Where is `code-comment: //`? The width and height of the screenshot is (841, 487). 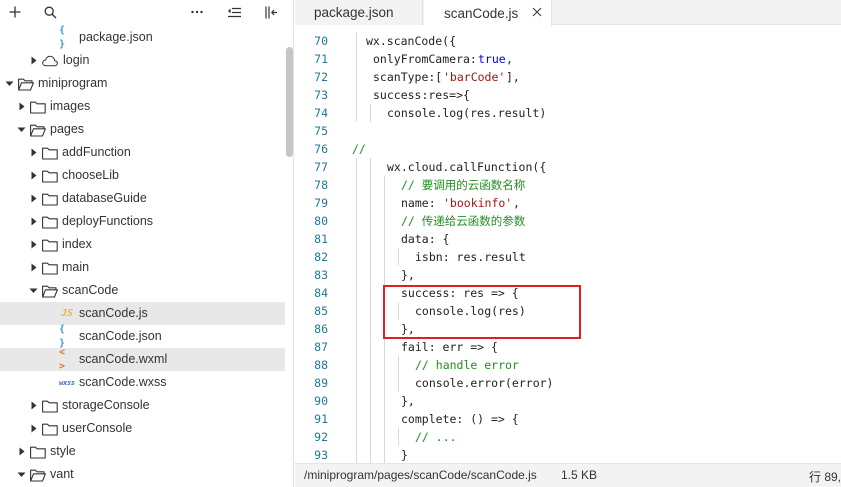 code-comment: // is located at coordinates (359, 149).